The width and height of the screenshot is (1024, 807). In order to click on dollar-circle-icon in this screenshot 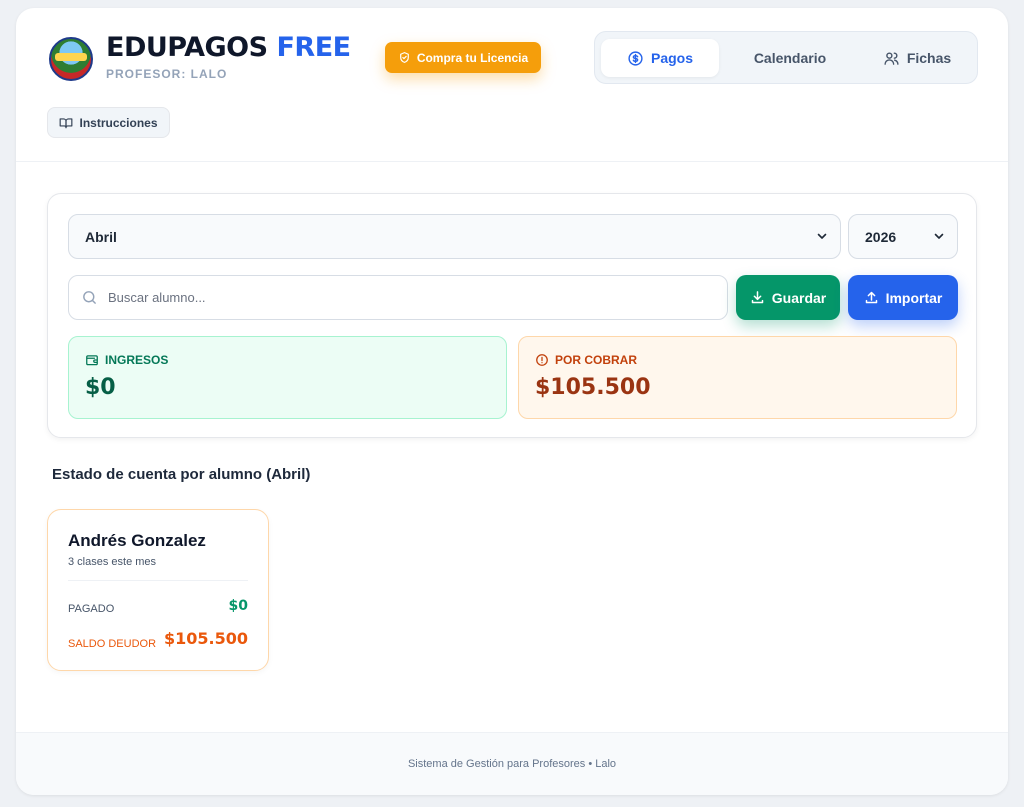, I will do `click(635, 58)`.